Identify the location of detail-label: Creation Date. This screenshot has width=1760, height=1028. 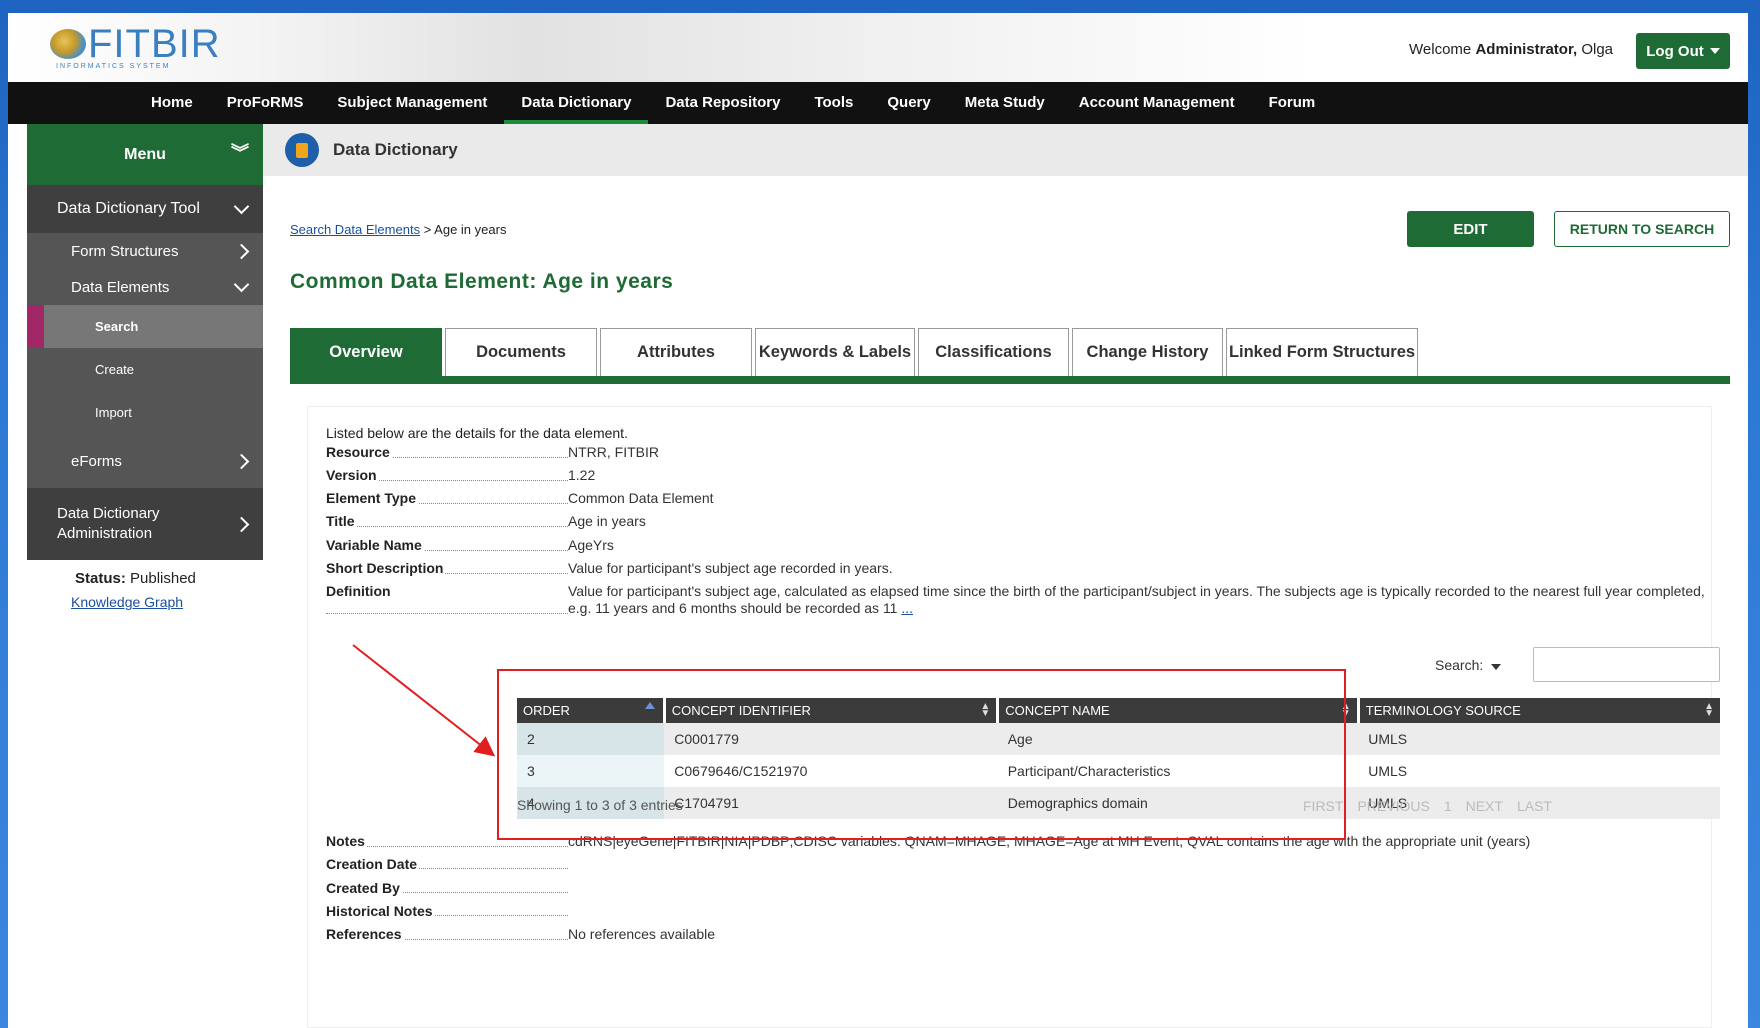
(373, 864).